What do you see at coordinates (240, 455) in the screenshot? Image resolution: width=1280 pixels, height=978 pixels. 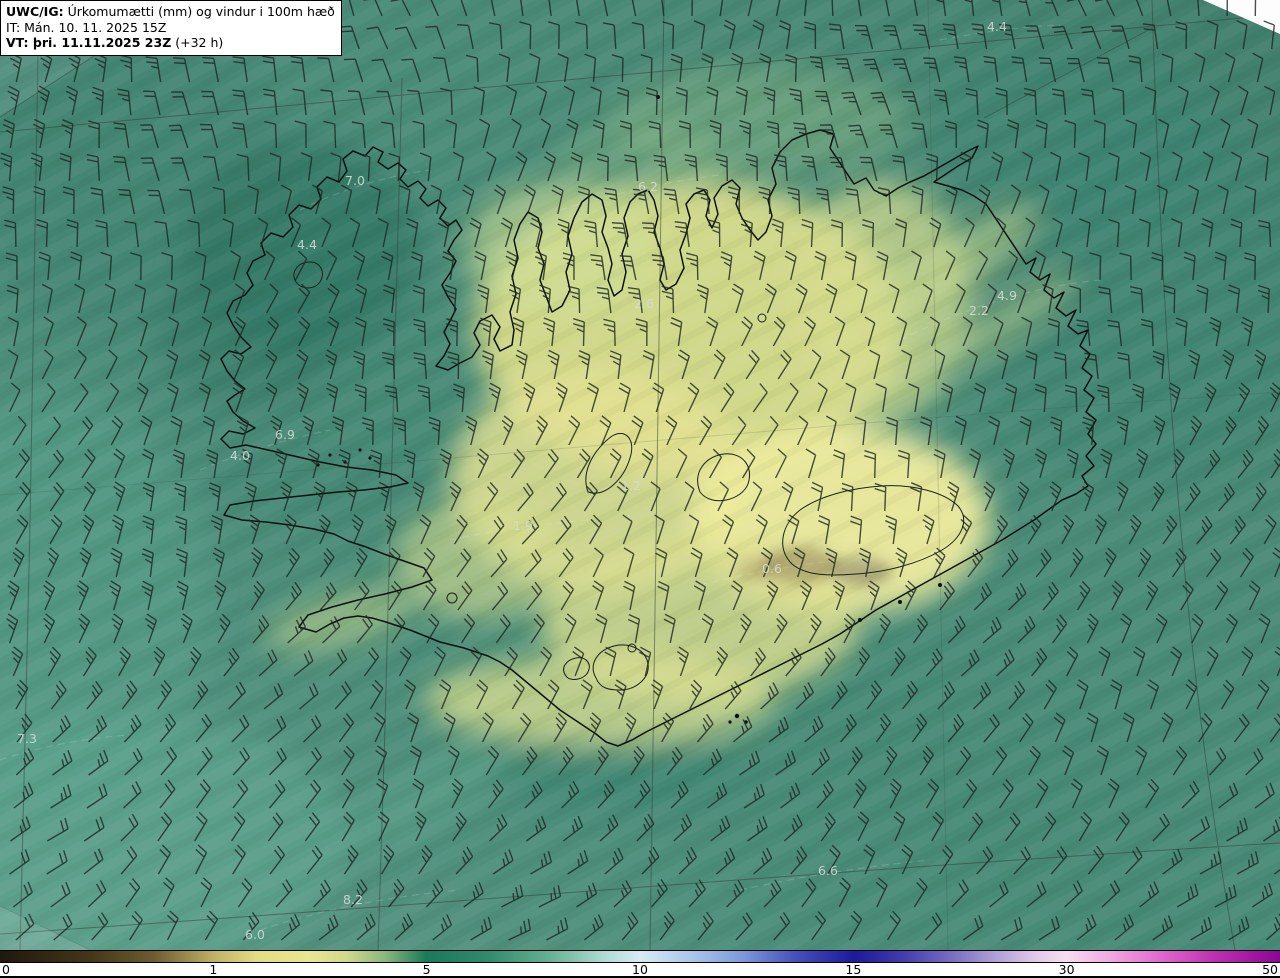 I see `contour-label: 4.0` at bounding box center [240, 455].